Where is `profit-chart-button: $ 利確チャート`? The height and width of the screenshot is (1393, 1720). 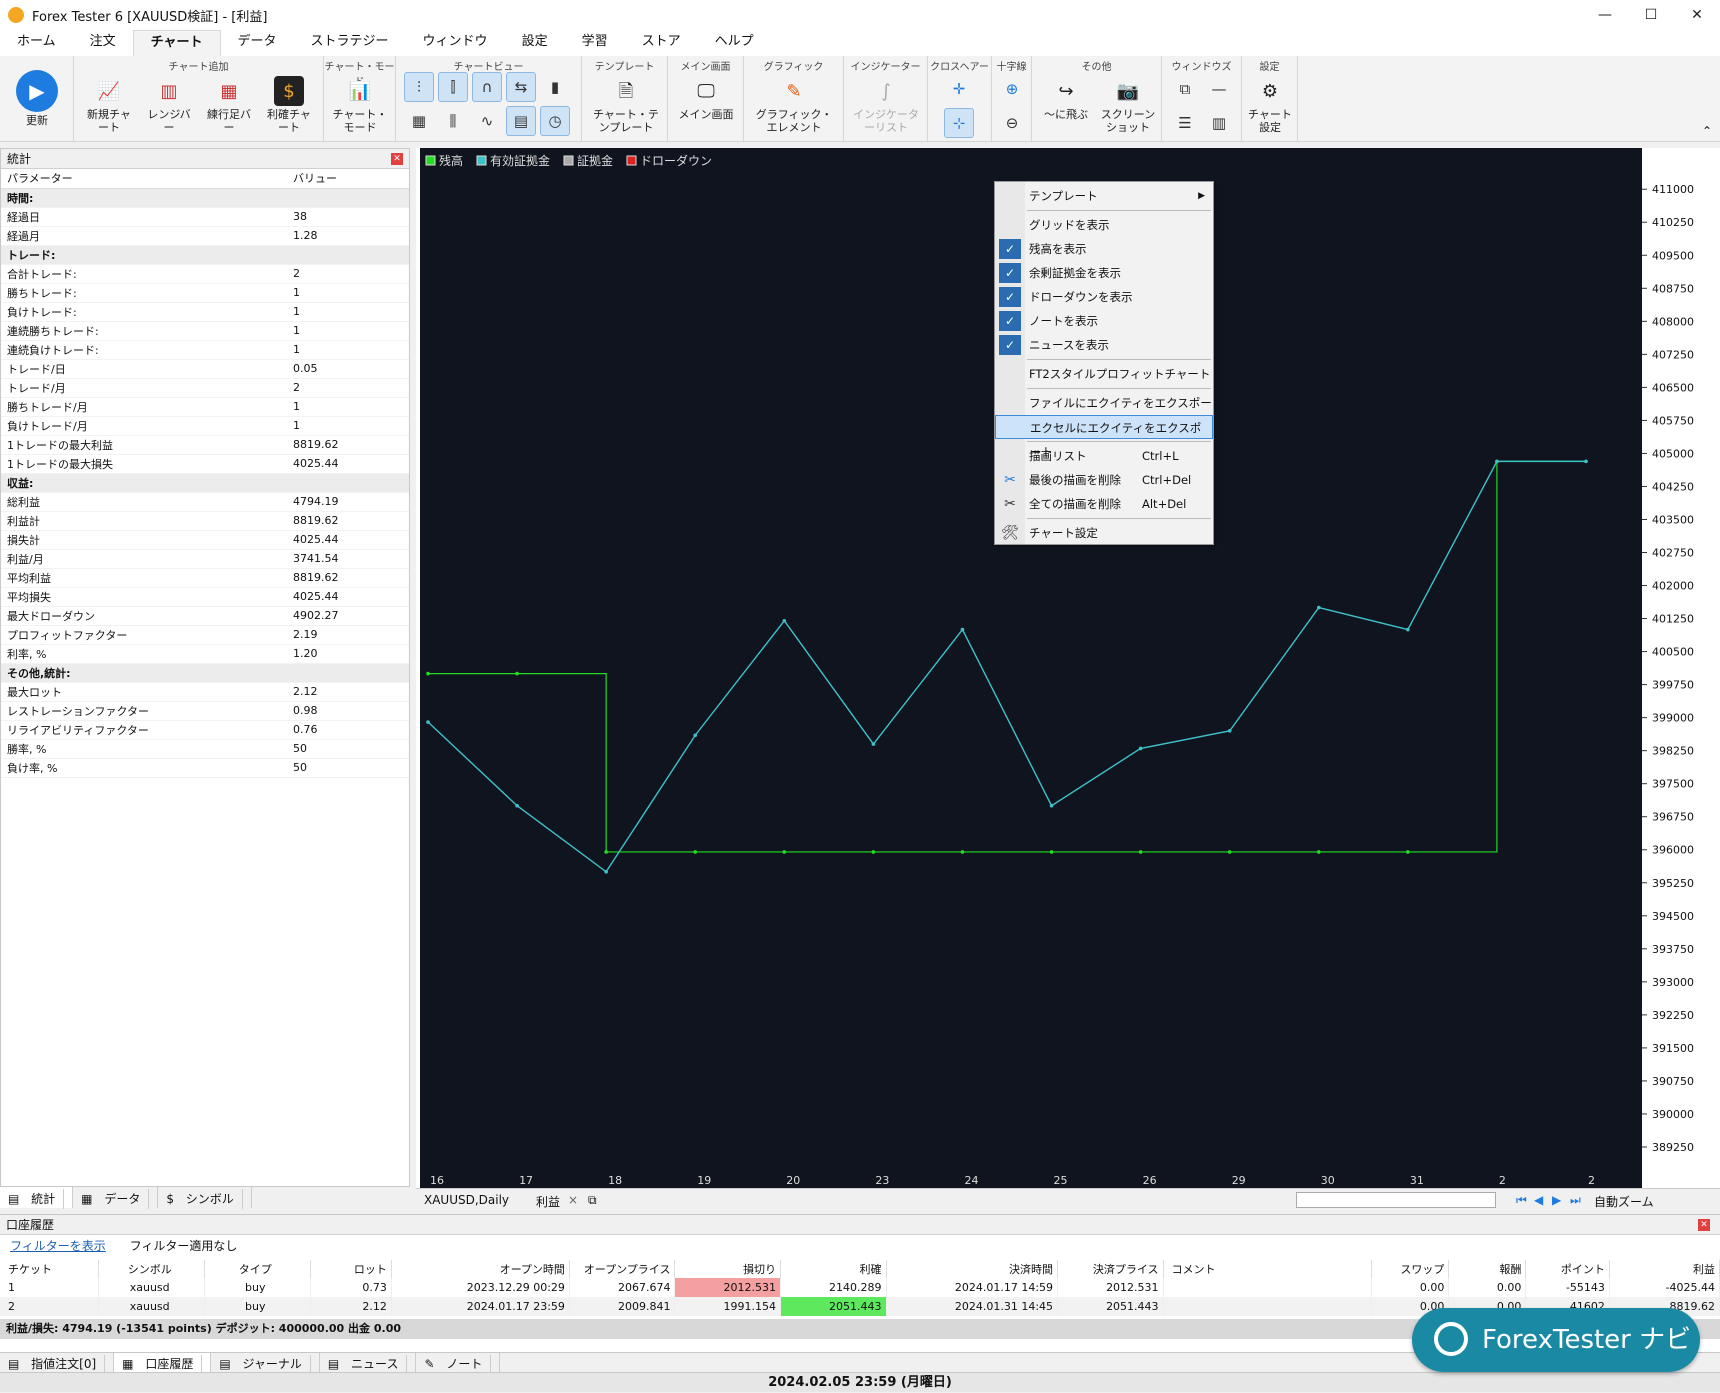 profit-chart-button: $ 利確チャート is located at coordinates (289, 105).